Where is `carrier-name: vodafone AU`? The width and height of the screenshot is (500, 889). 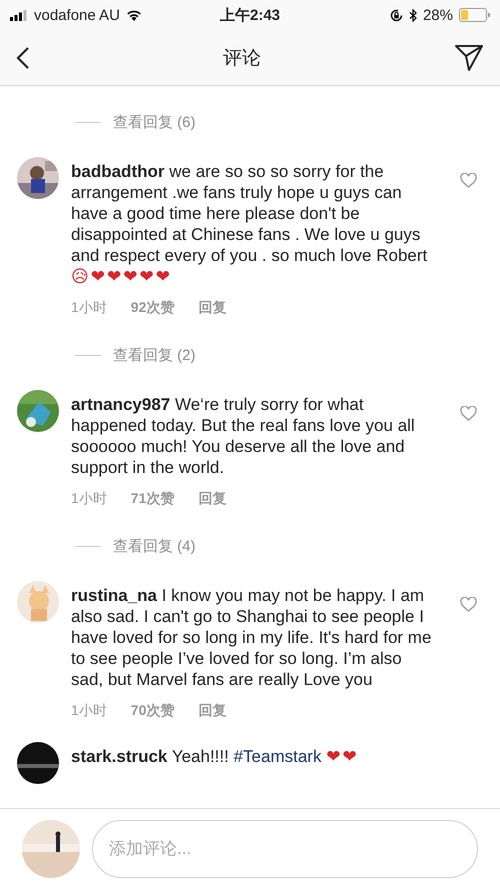
carrier-name: vodafone AU is located at coordinates (77, 15).